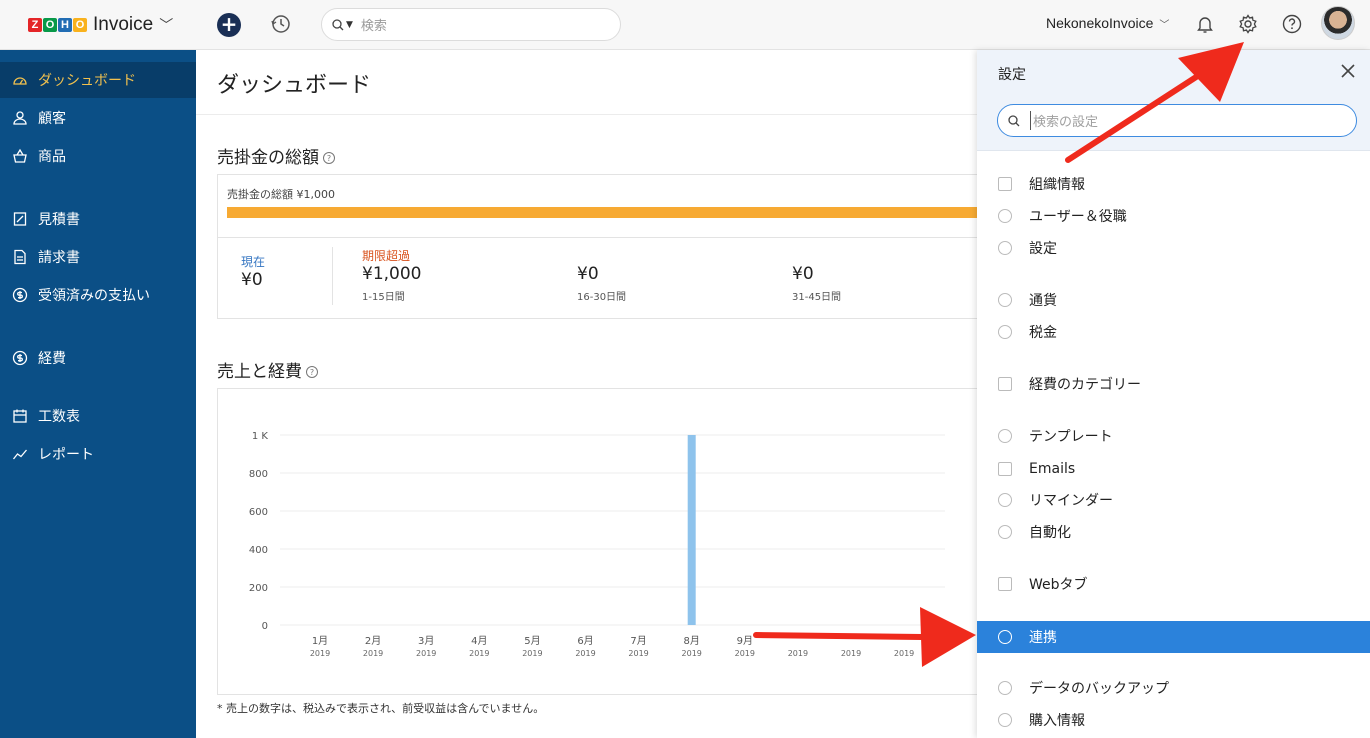  Describe the element at coordinates (745, 641) in the screenshot. I see `chart-x-tick-label: 9月` at that location.